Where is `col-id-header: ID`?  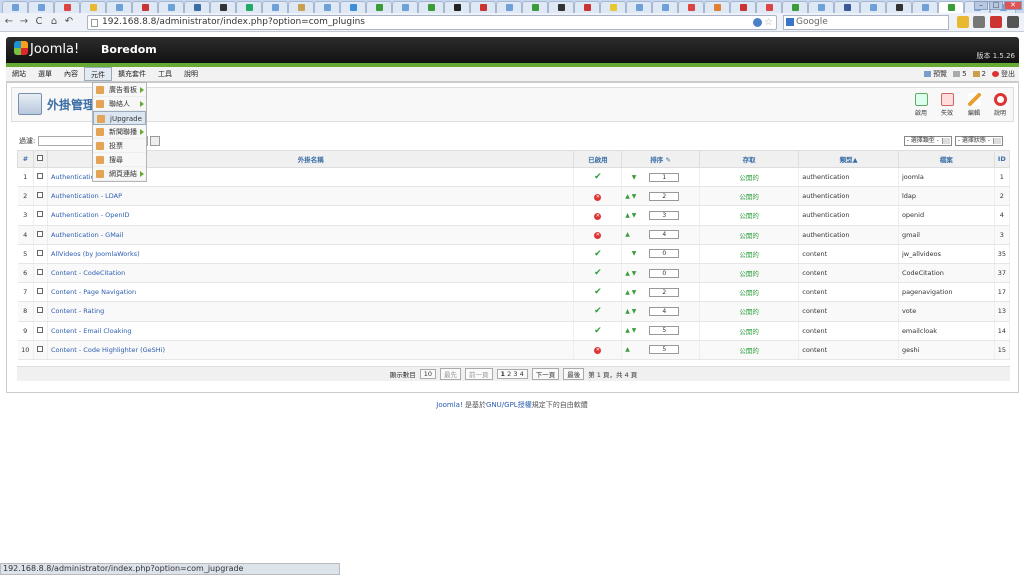
col-id-header: ID is located at coordinates (1002, 159).